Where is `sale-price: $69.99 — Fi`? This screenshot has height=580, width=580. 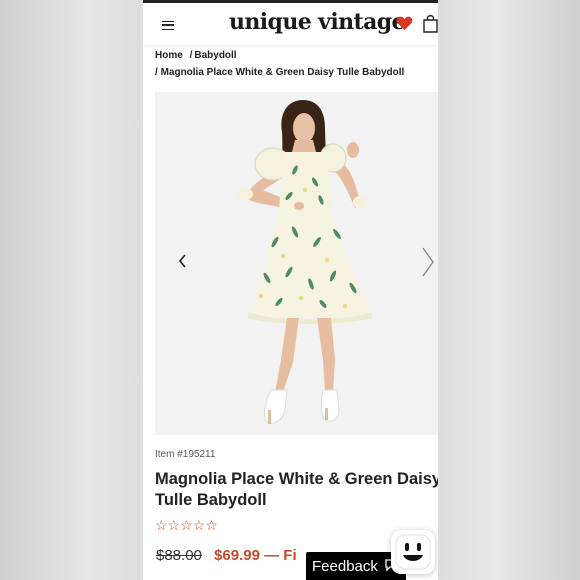
sale-price: $69.99 — Fi is located at coordinates (255, 555).